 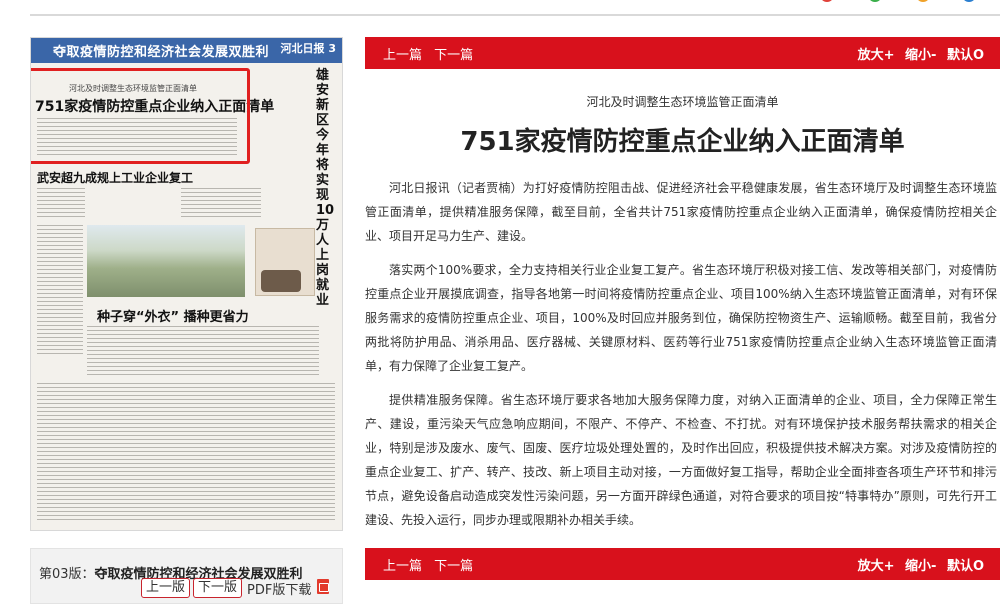 I want to click on edition-label: 第03版：, so click(x=67, y=574).